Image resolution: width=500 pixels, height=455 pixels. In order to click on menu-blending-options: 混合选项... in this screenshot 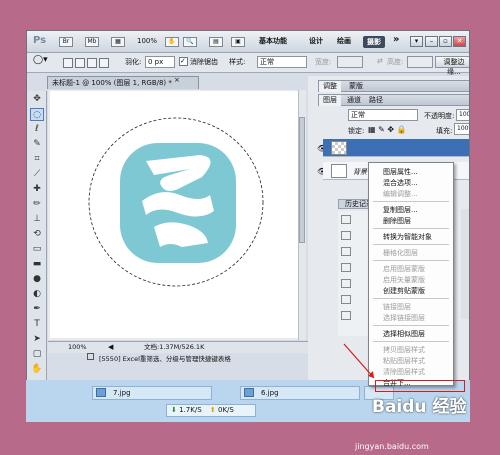, I will do `click(400, 183)`.